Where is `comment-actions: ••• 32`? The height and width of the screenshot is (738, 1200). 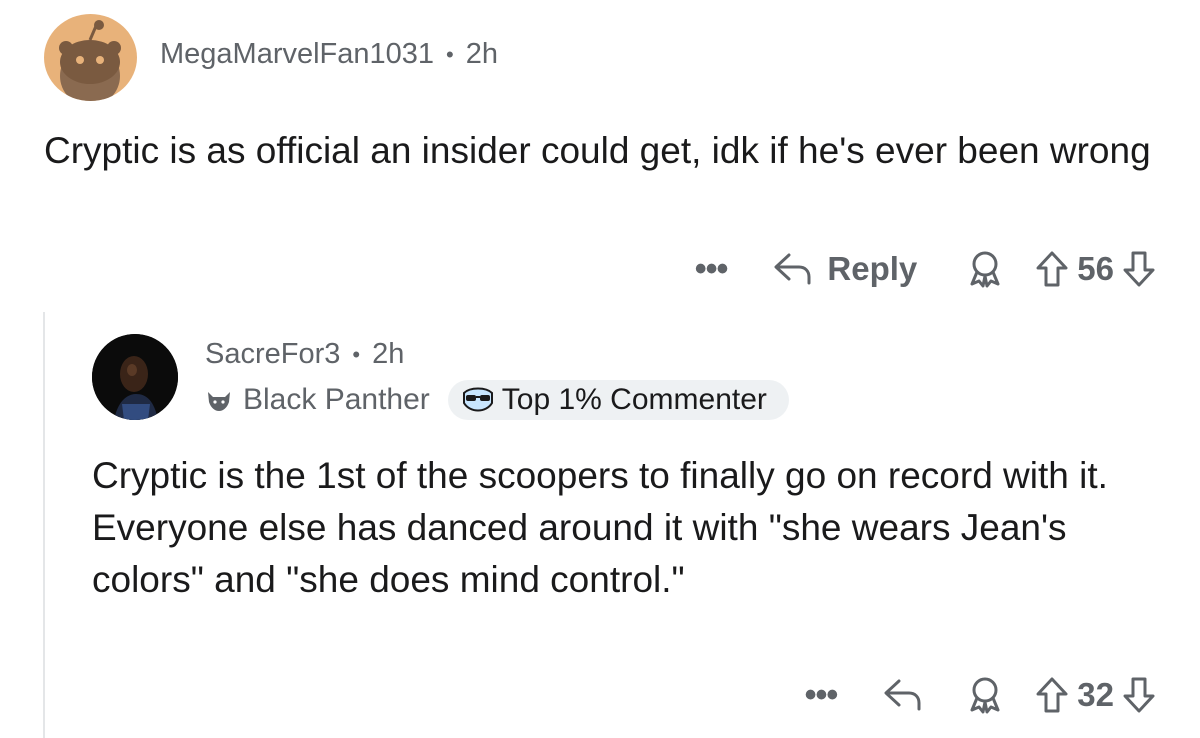 comment-actions: ••• 32 is located at coordinates (980, 695).